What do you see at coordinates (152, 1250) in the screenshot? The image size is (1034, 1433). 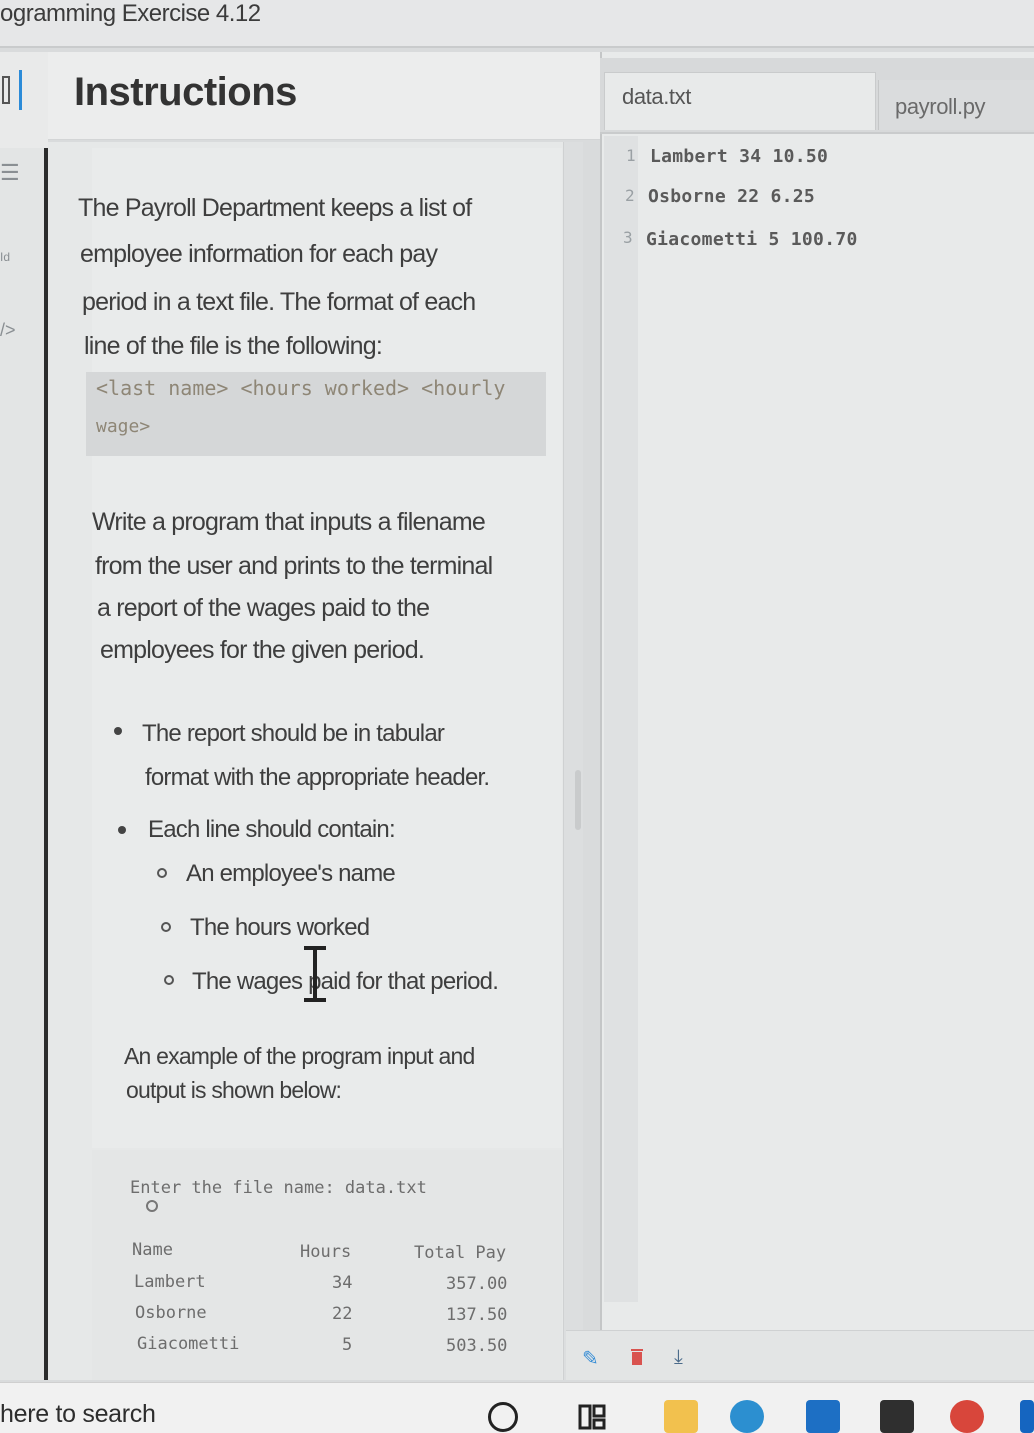 I see `terminal-header-name: Name` at bounding box center [152, 1250].